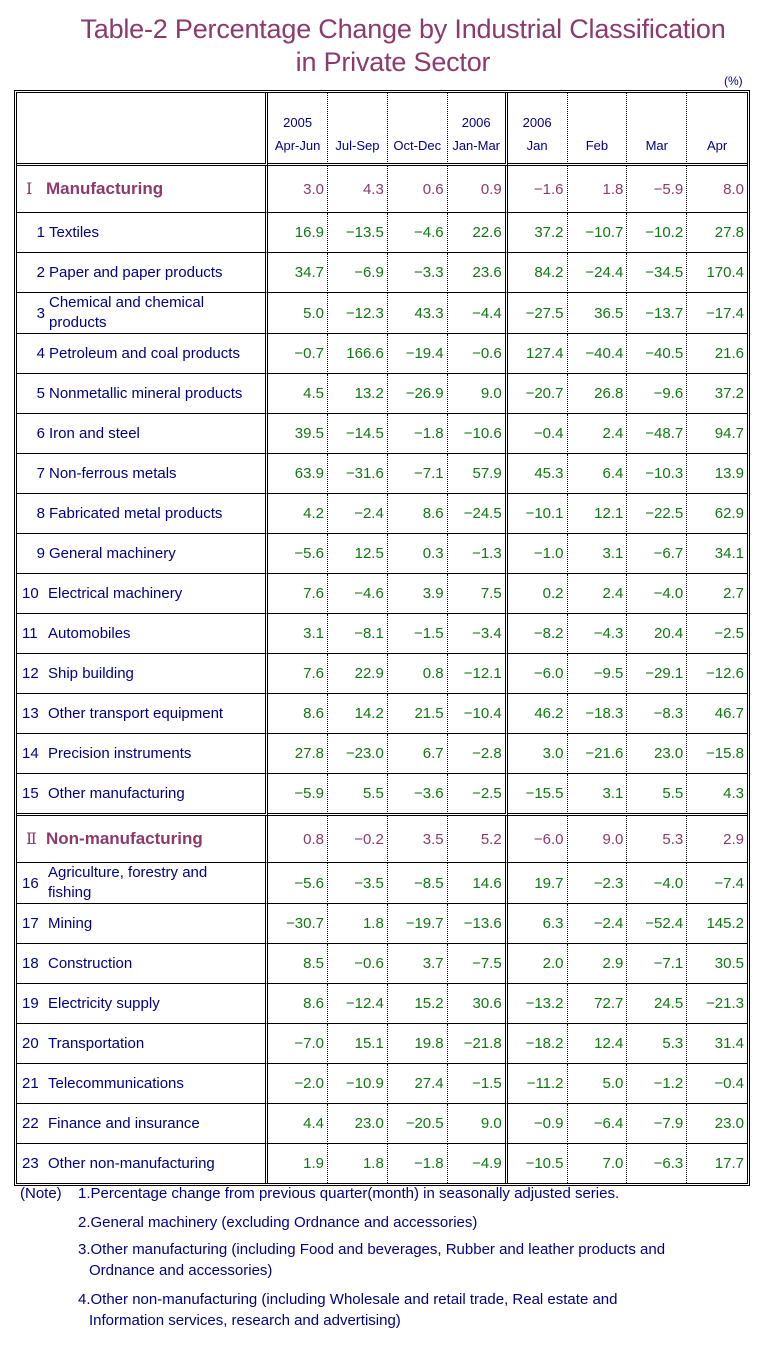  Describe the element at coordinates (143, 189) in the screenshot. I see `section-label: Ⅰ Manufacturing` at that location.